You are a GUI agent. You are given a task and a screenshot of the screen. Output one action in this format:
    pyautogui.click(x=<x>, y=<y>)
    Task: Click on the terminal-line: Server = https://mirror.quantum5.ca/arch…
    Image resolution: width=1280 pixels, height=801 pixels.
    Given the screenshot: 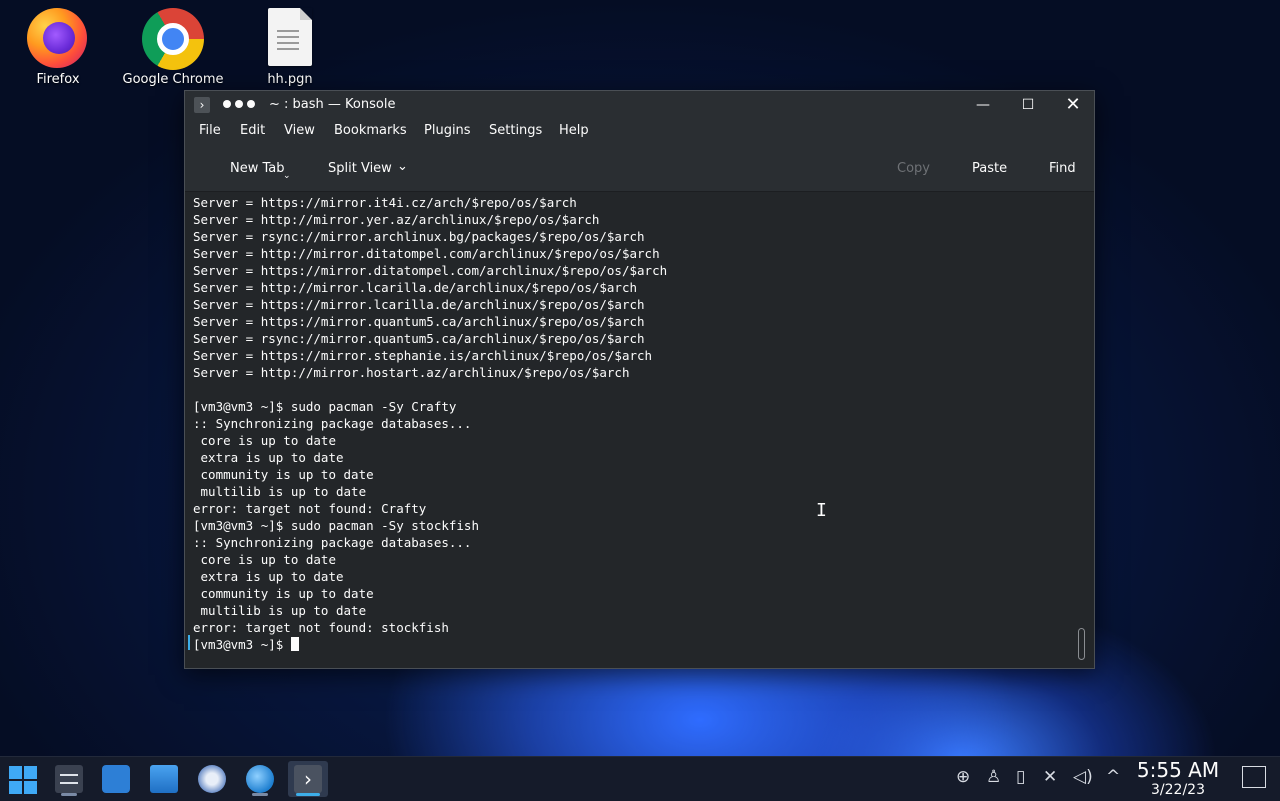 What is the action you would take?
    pyautogui.click(x=419, y=321)
    